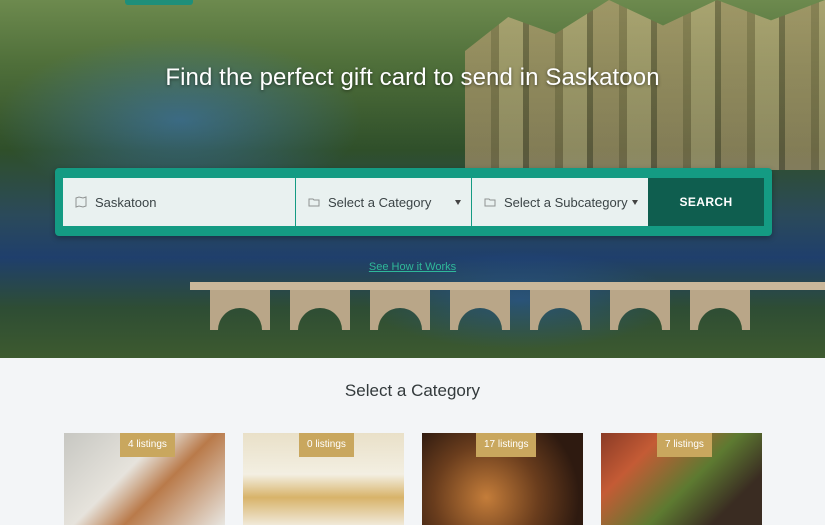  Describe the element at coordinates (380, 202) in the screenshot. I see `category-selected-value: Select a Category` at that location.